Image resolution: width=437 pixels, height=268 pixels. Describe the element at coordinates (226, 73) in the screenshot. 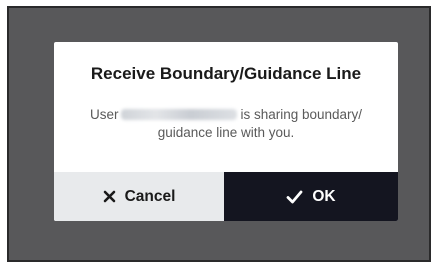

I see `dialog-title: Receive Boundary/Guidance Line` at that location.